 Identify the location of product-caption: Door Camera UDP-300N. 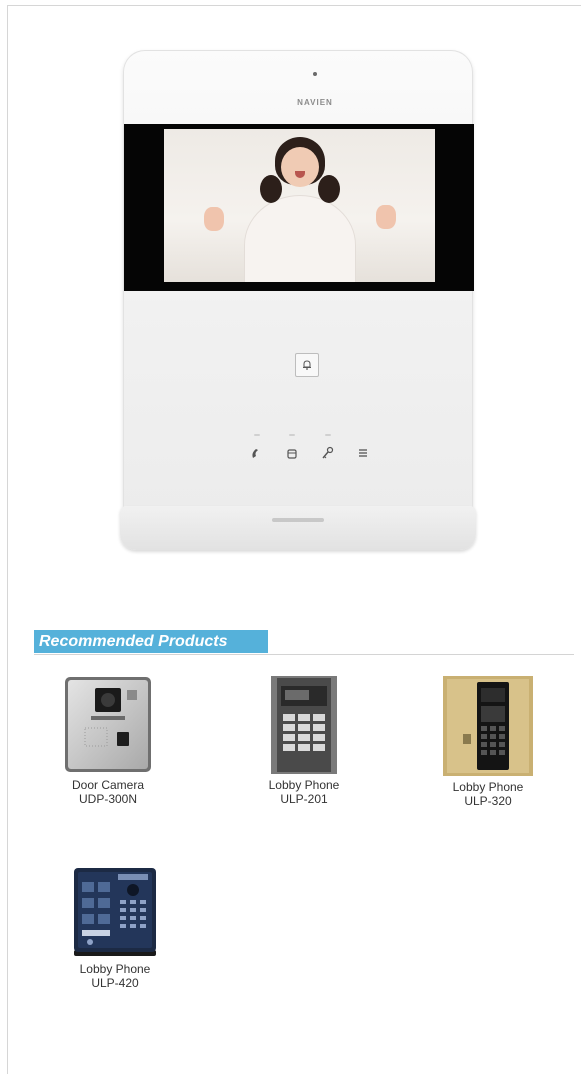
(108, 792).